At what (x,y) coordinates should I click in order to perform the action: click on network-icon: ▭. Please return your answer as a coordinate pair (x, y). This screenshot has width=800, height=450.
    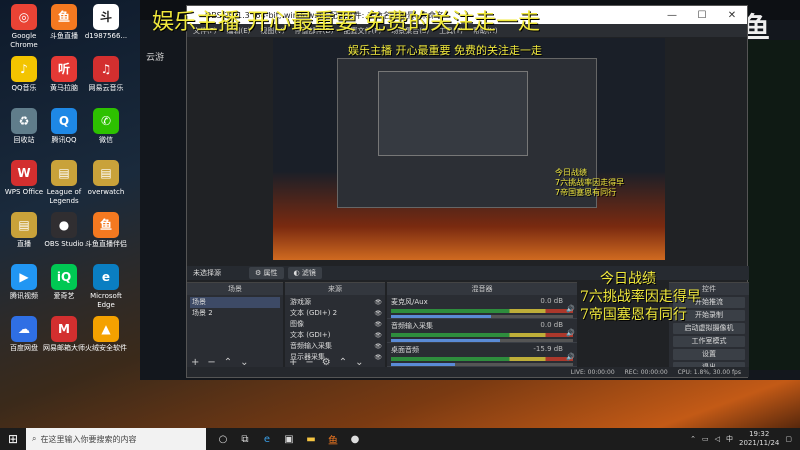
    Looking at the image, I should click on (705, 439).